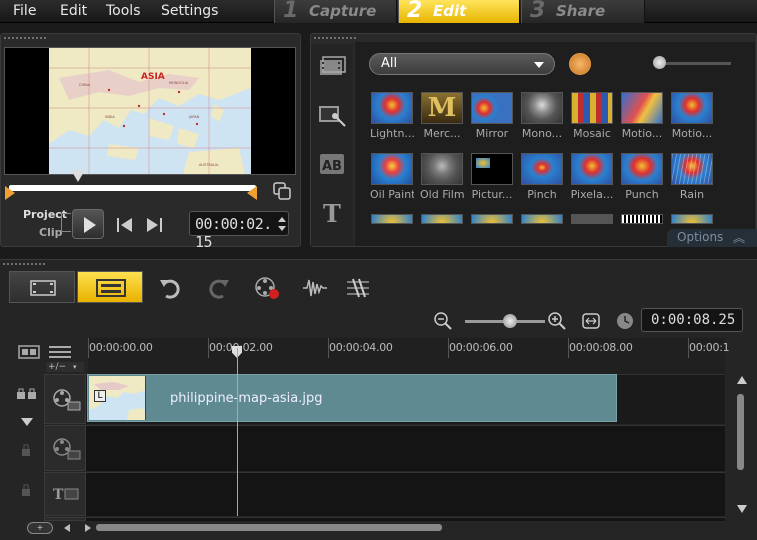 This screenshot has width=757, height=540. What do you see at coordinates (30, 354) in the screenshot?
I see `track-manager-icon` at bounding box center [30, 354].